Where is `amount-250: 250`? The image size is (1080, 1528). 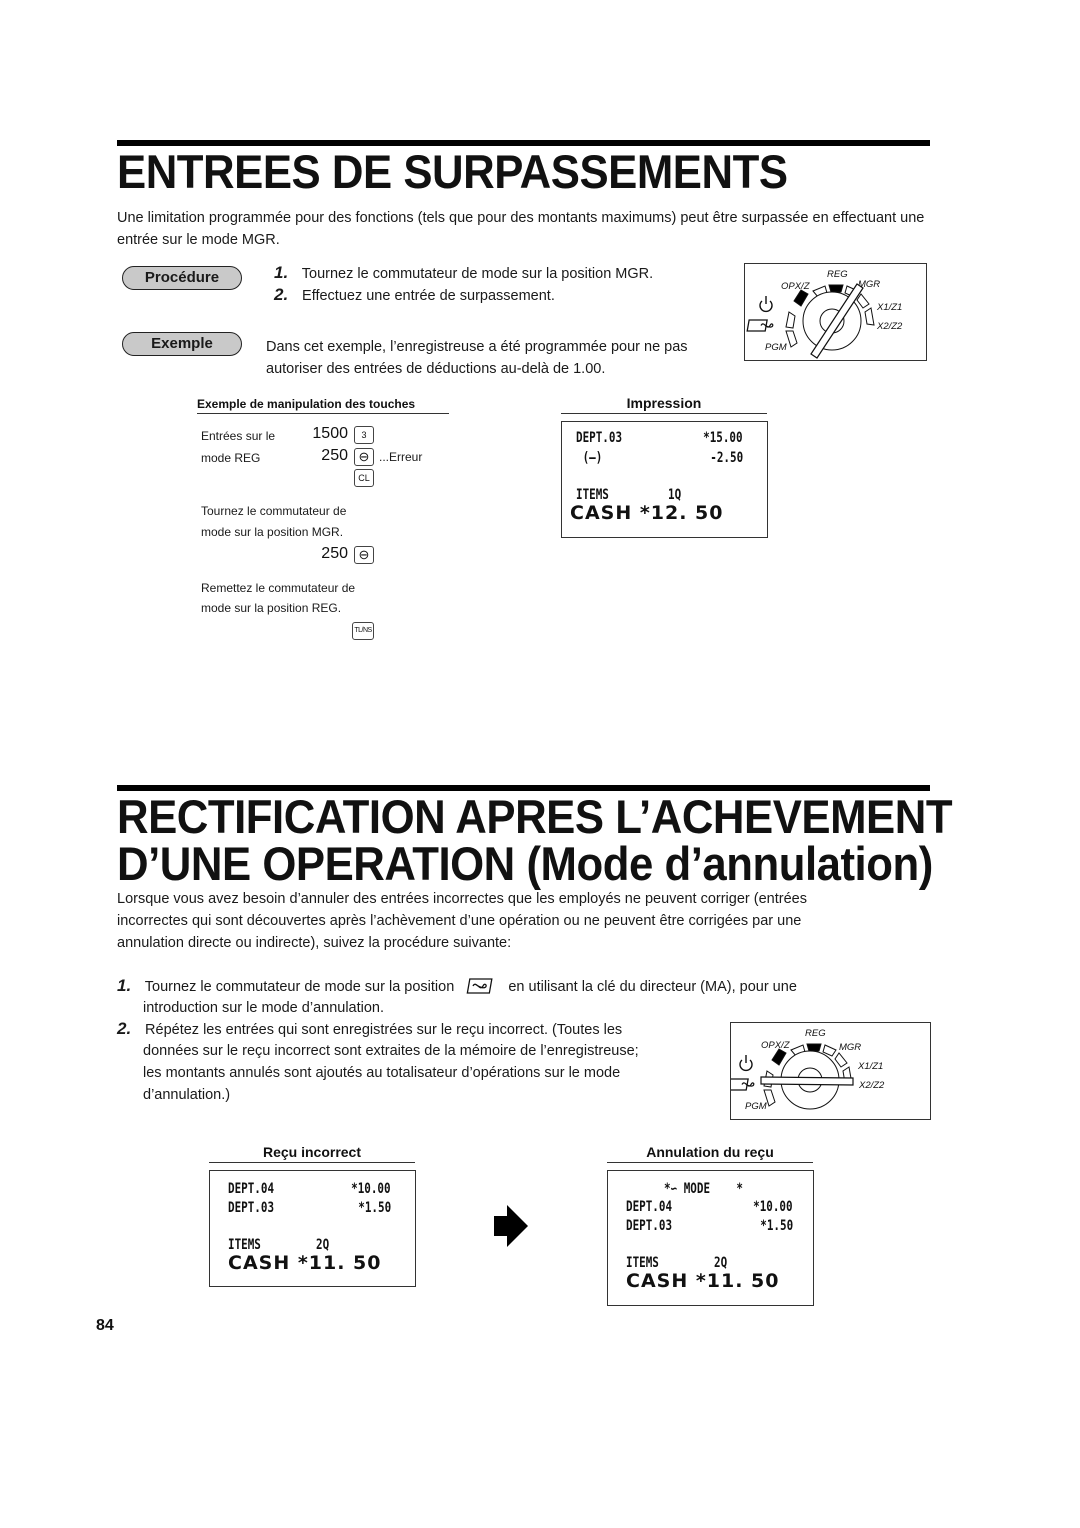 amount-250: 250 is located at coordinates (334, 455).